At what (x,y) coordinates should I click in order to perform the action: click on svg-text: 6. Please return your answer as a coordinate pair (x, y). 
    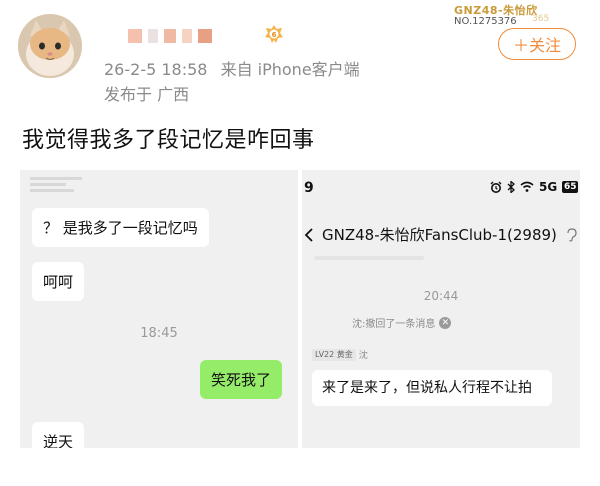
    Looking at the image, I should click on (274, 35).